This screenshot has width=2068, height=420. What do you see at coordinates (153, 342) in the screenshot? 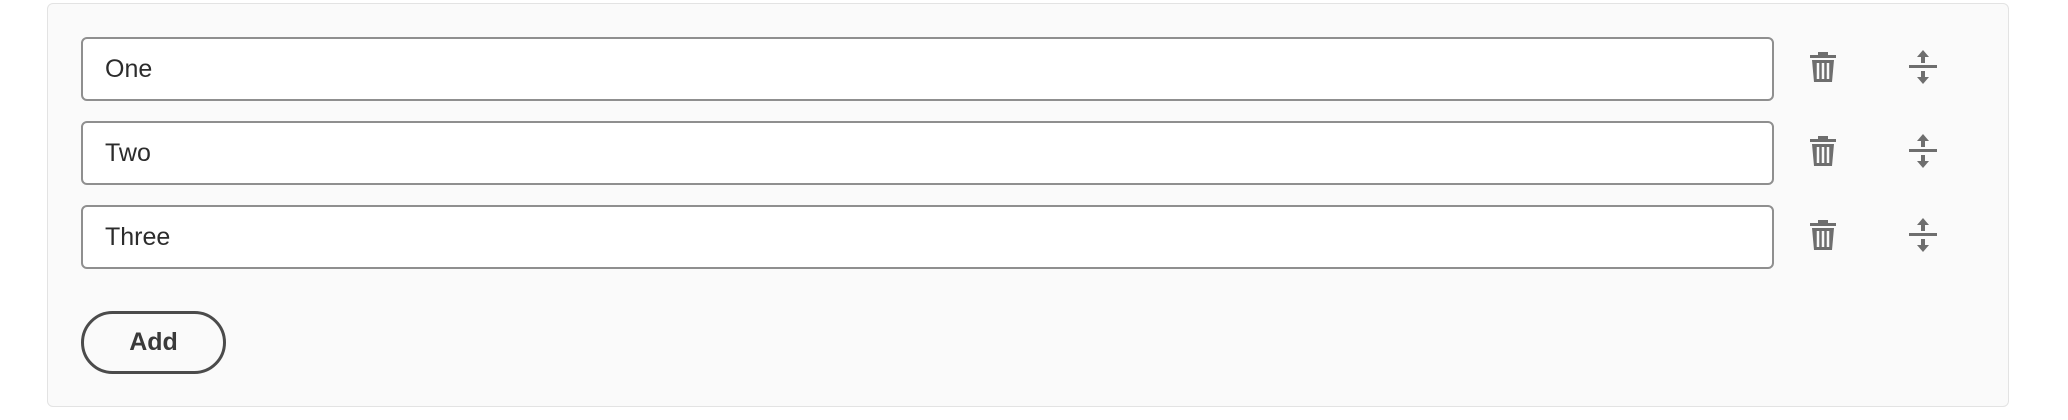
I see `add-button: Add` at bounding box center [153, 342].